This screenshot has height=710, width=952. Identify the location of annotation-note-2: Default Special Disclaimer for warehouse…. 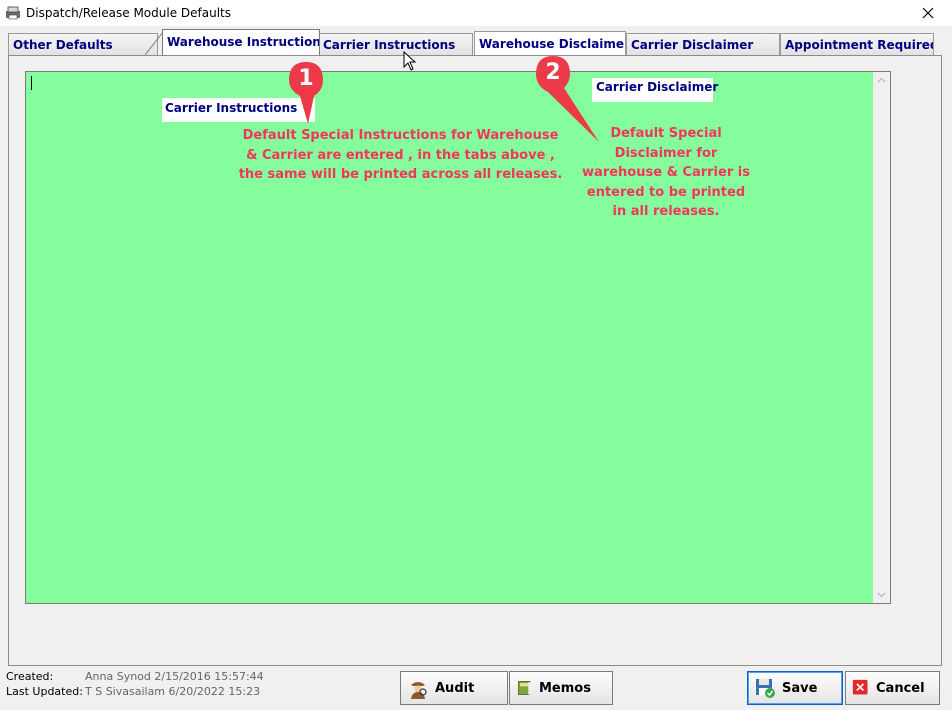
(666, 173).